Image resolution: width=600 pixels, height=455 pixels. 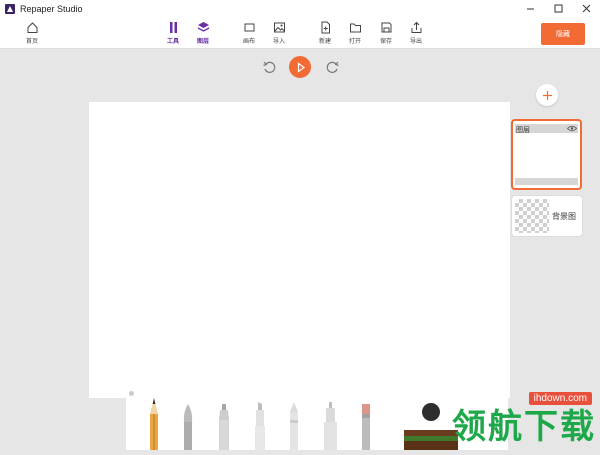 I want to click on minimize-button, so click(x=530, y=8).